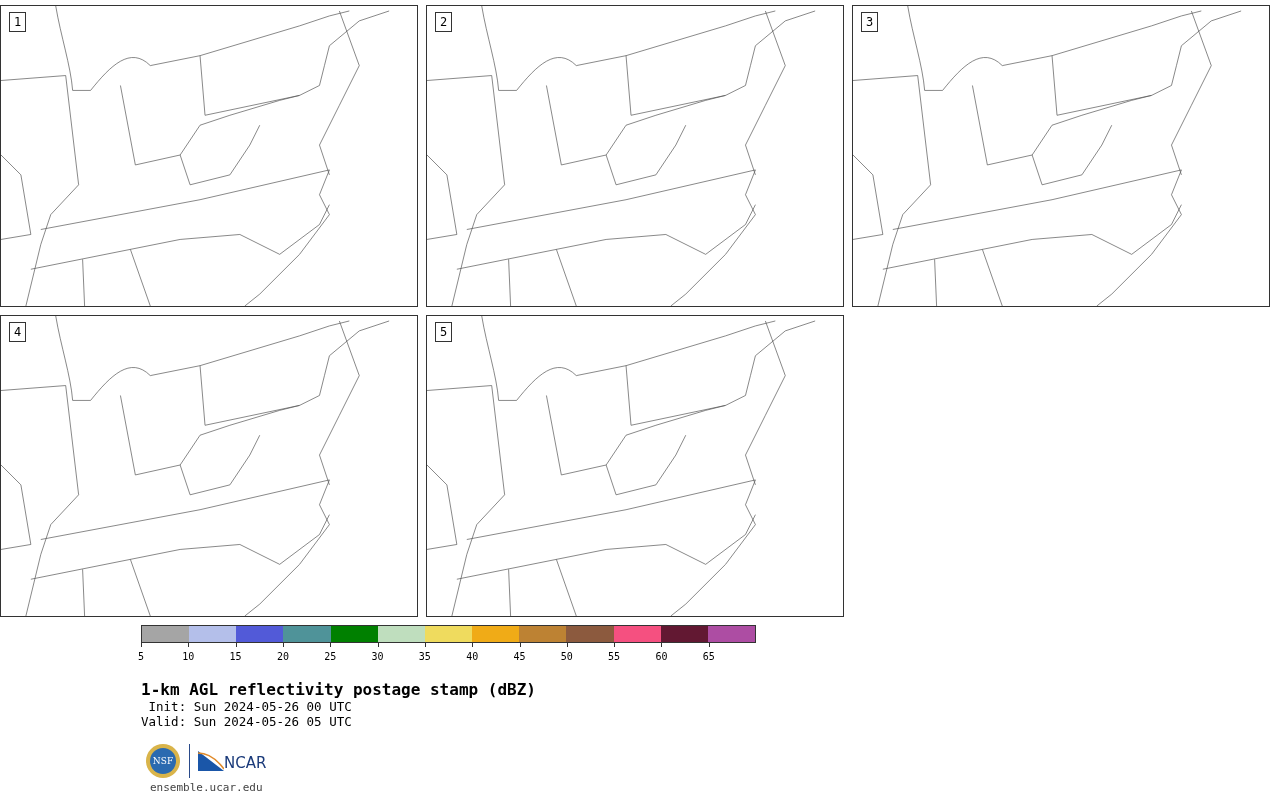 The image size is (1280, 809). What do you see at coordinates (566, 657) in the screenshot?
I see `tick-label: 50` at bounding box center [566, 657].